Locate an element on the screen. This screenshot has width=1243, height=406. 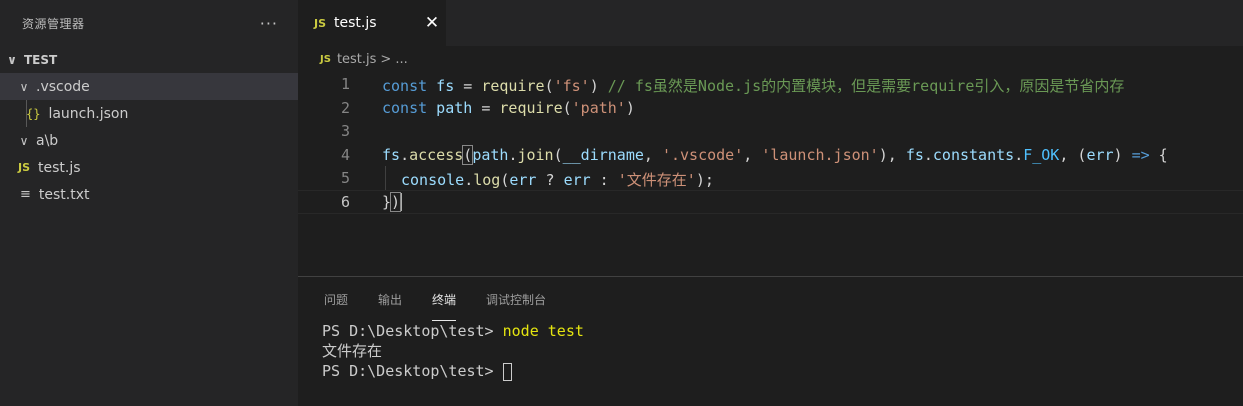
tree-item-label: test.js is located at coordinates (59, 167).